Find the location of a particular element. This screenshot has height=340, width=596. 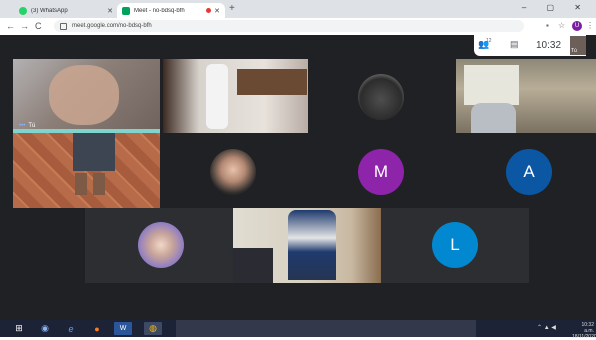

avatar-initial: A is located at coordinates (529, 171).